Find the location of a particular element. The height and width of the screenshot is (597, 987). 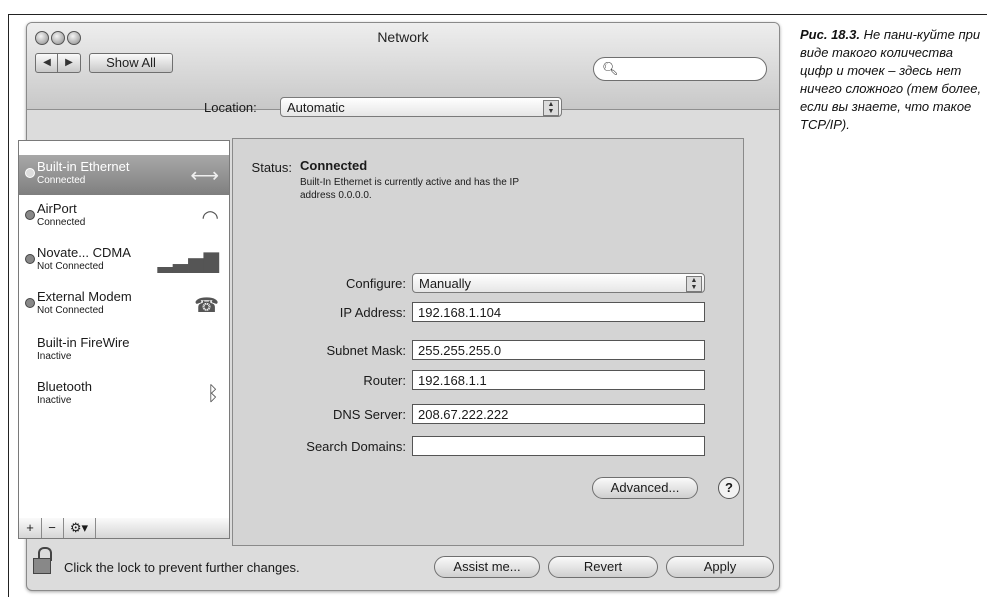

search-domains-label: Search Domains: is located at coordinates (356, 446).